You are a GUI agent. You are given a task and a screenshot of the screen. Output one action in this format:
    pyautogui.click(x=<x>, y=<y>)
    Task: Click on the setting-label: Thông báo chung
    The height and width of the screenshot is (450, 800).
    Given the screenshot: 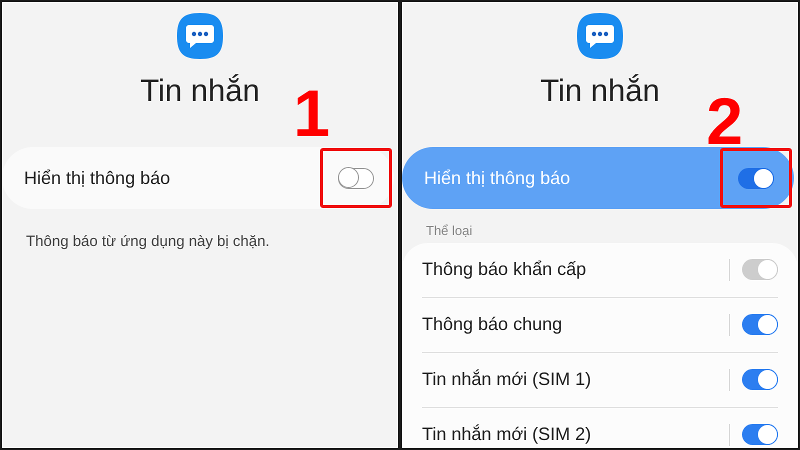 What is the action you would take?
    pyautogui.click(x=493, y=324)
    